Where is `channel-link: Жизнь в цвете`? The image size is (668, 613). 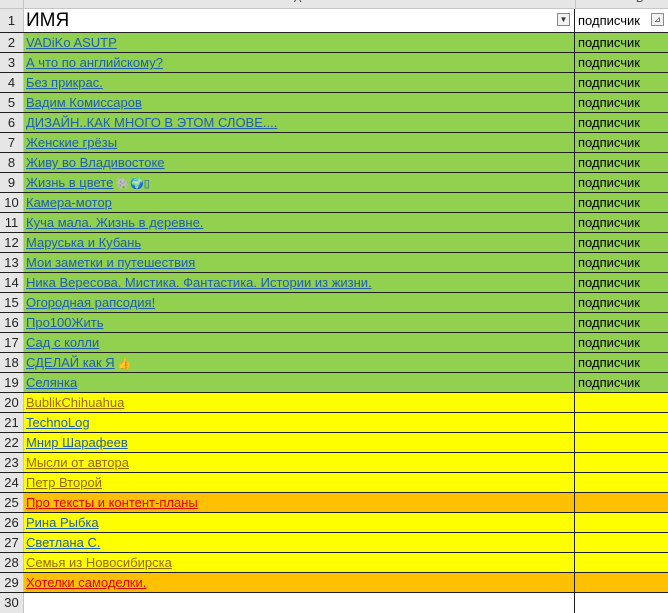 channel-link: Жизнь в цвете is located at coordinates (69, 182).